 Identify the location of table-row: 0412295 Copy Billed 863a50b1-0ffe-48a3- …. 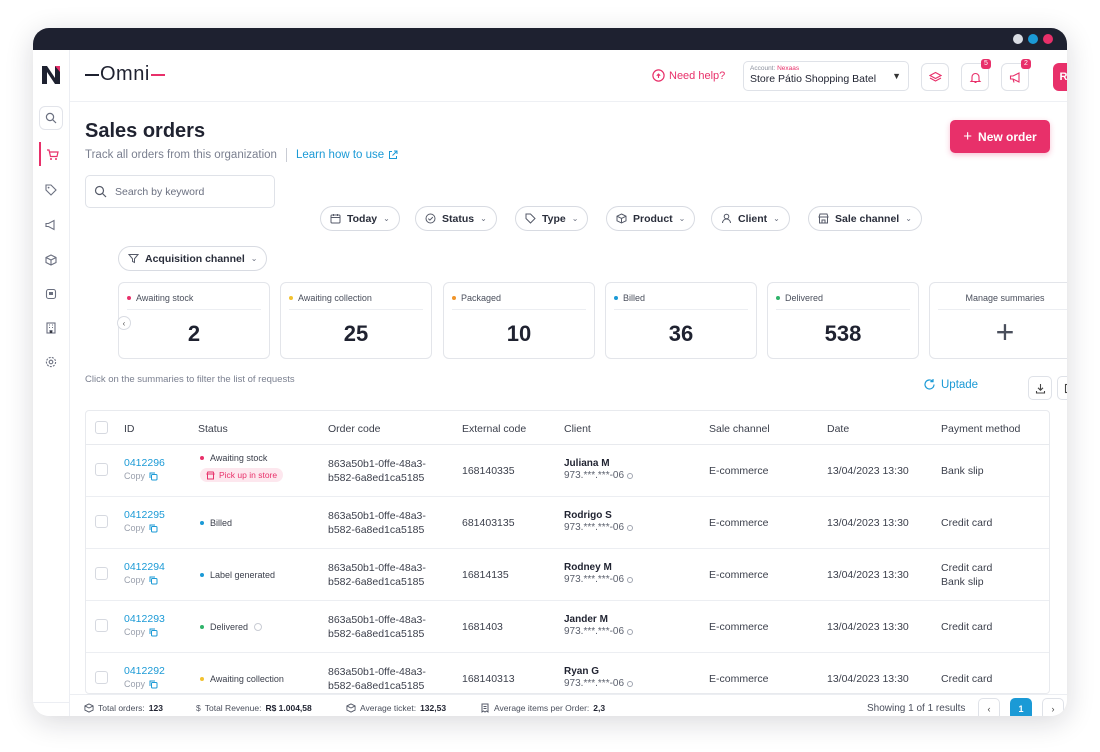
(567, 523).